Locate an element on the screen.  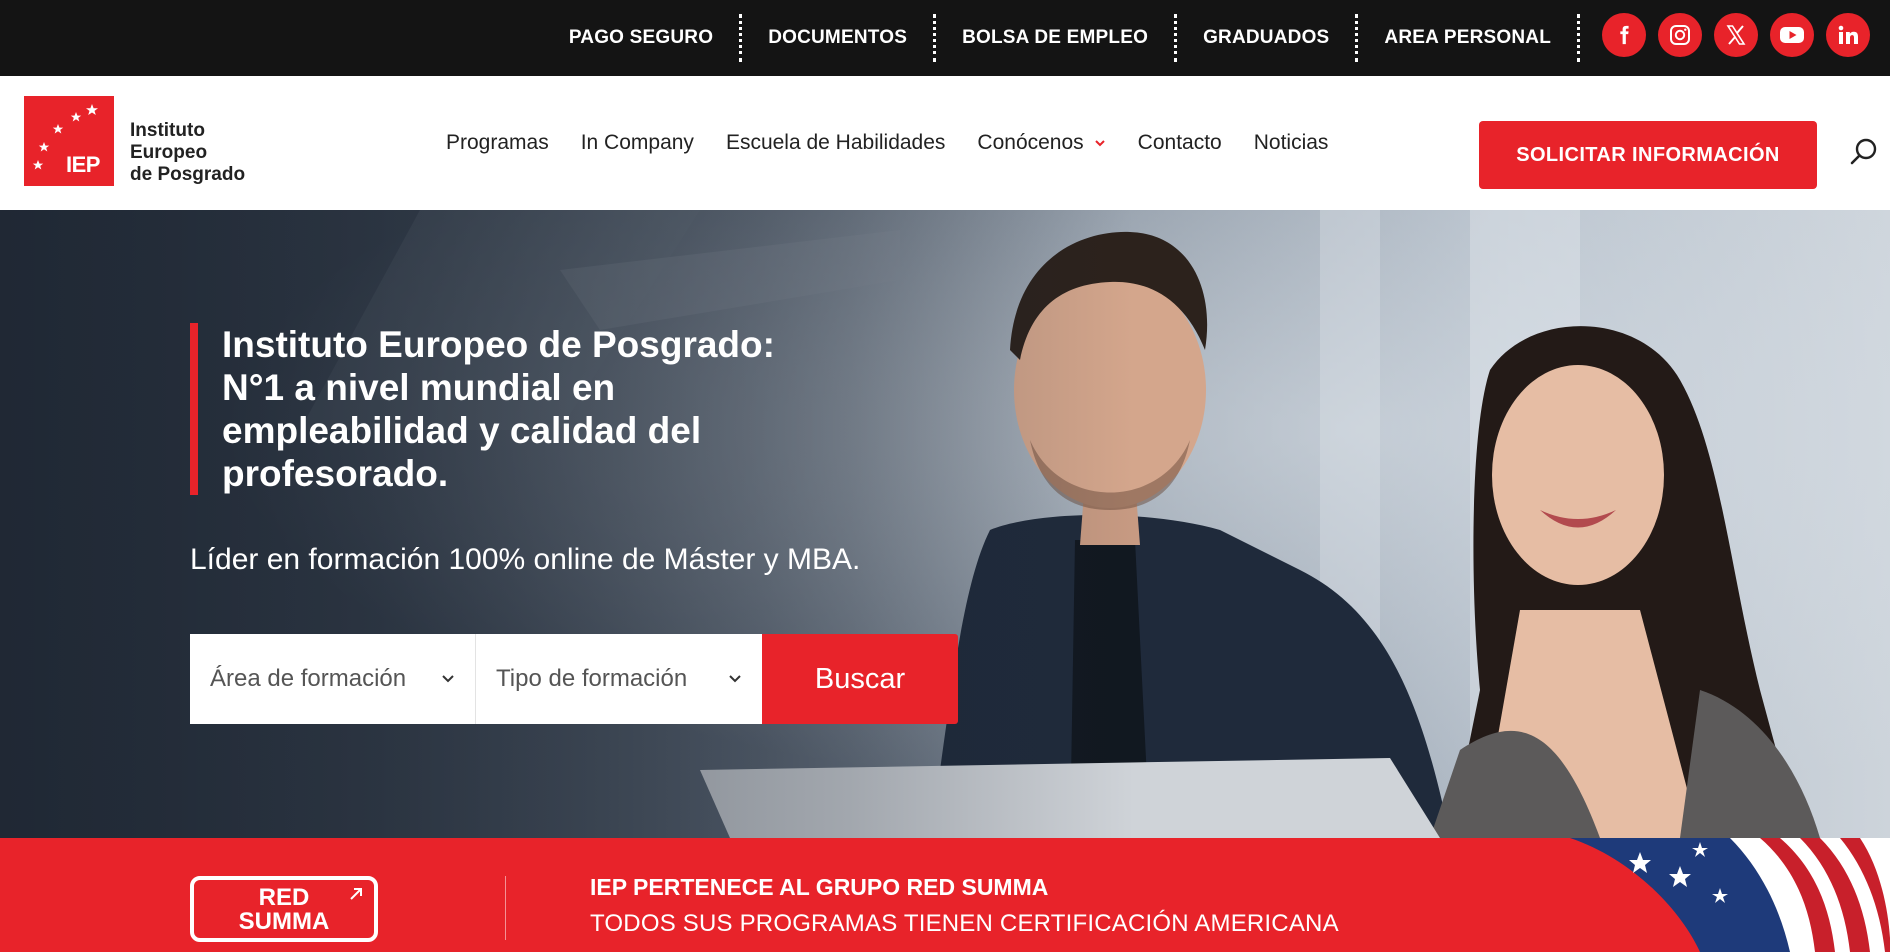
nav-in-company: In Company is located at coordinates (637, 143).